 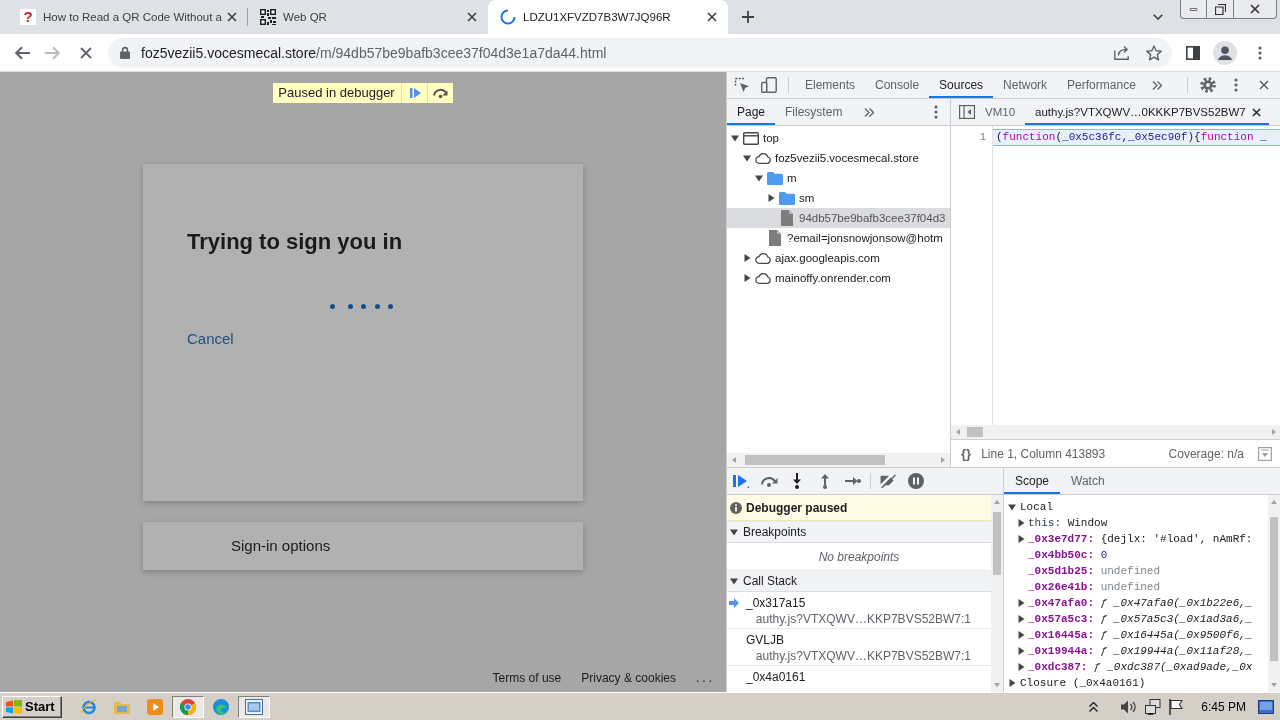 I want to click on panel-tab: Performance, so click(x=1101, y=85).